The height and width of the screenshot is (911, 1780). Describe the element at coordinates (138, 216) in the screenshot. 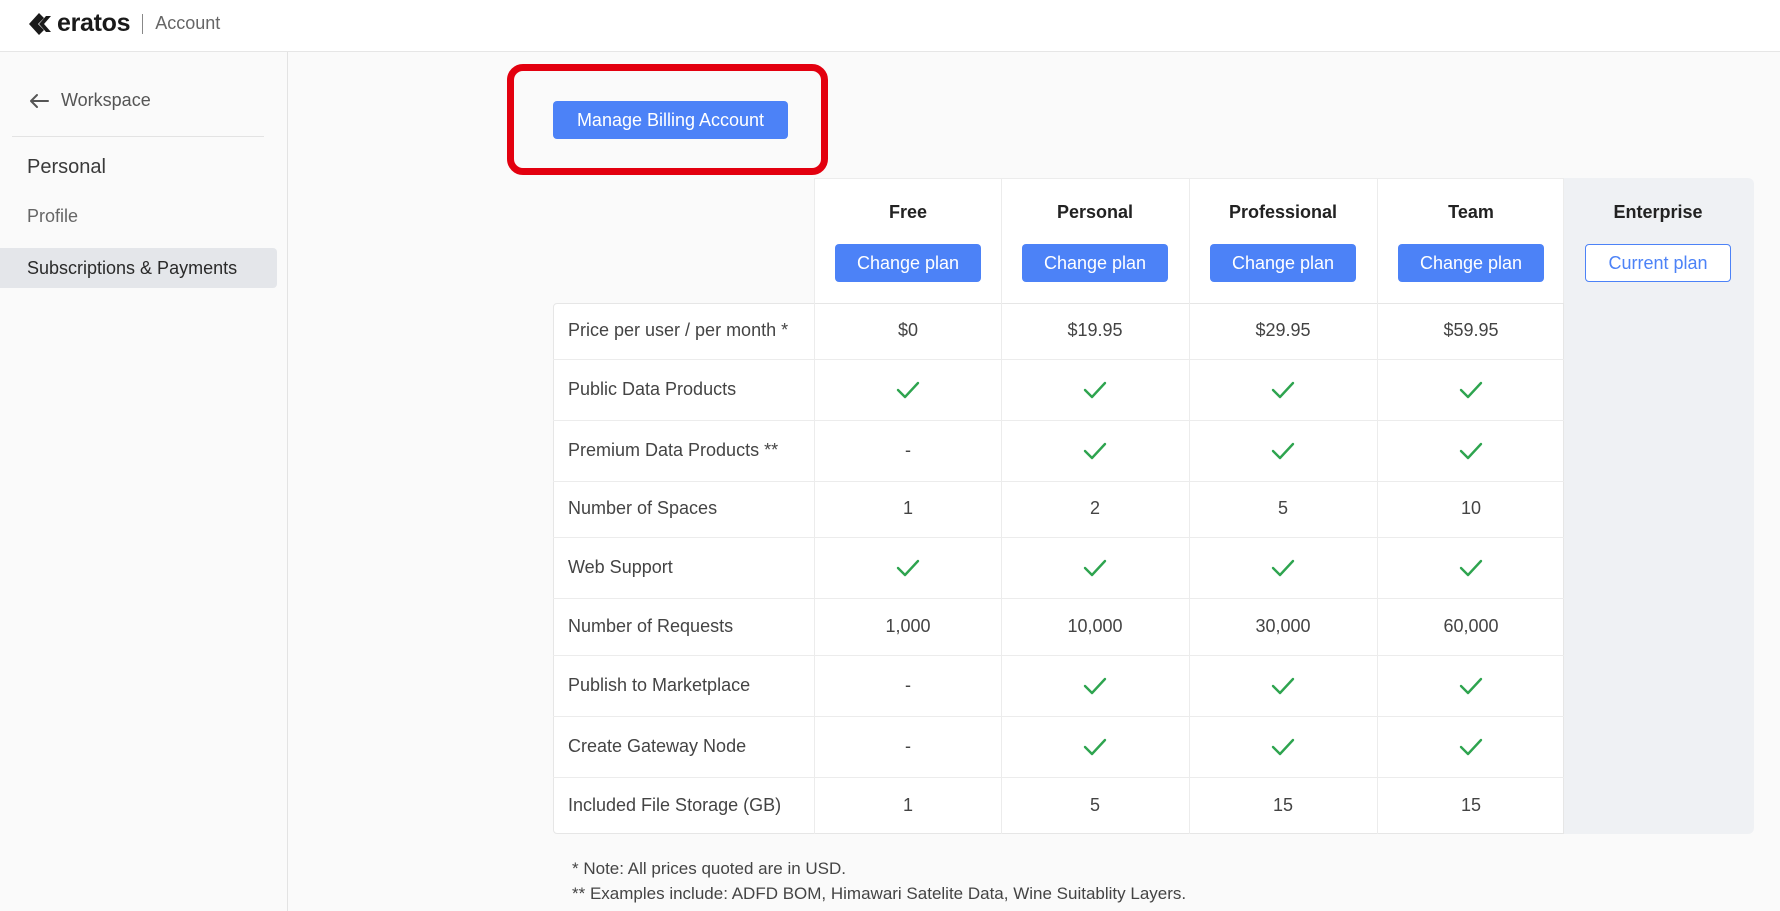

I see `sidebar-item-profile: Profile` at that location.